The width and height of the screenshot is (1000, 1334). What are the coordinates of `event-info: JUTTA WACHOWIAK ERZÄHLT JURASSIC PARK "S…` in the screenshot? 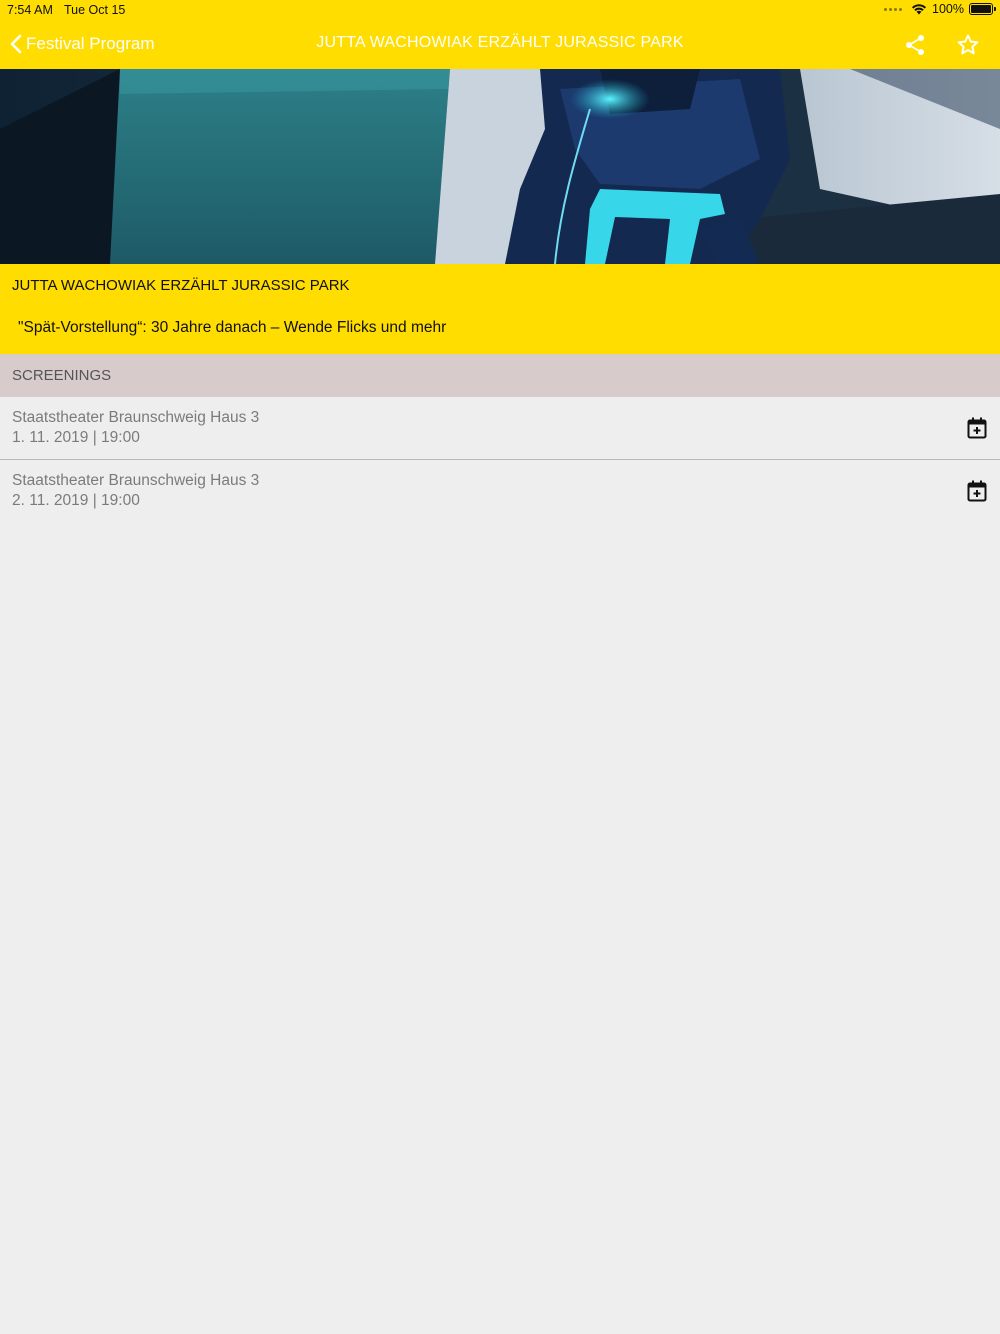 It's located at (500, 309).